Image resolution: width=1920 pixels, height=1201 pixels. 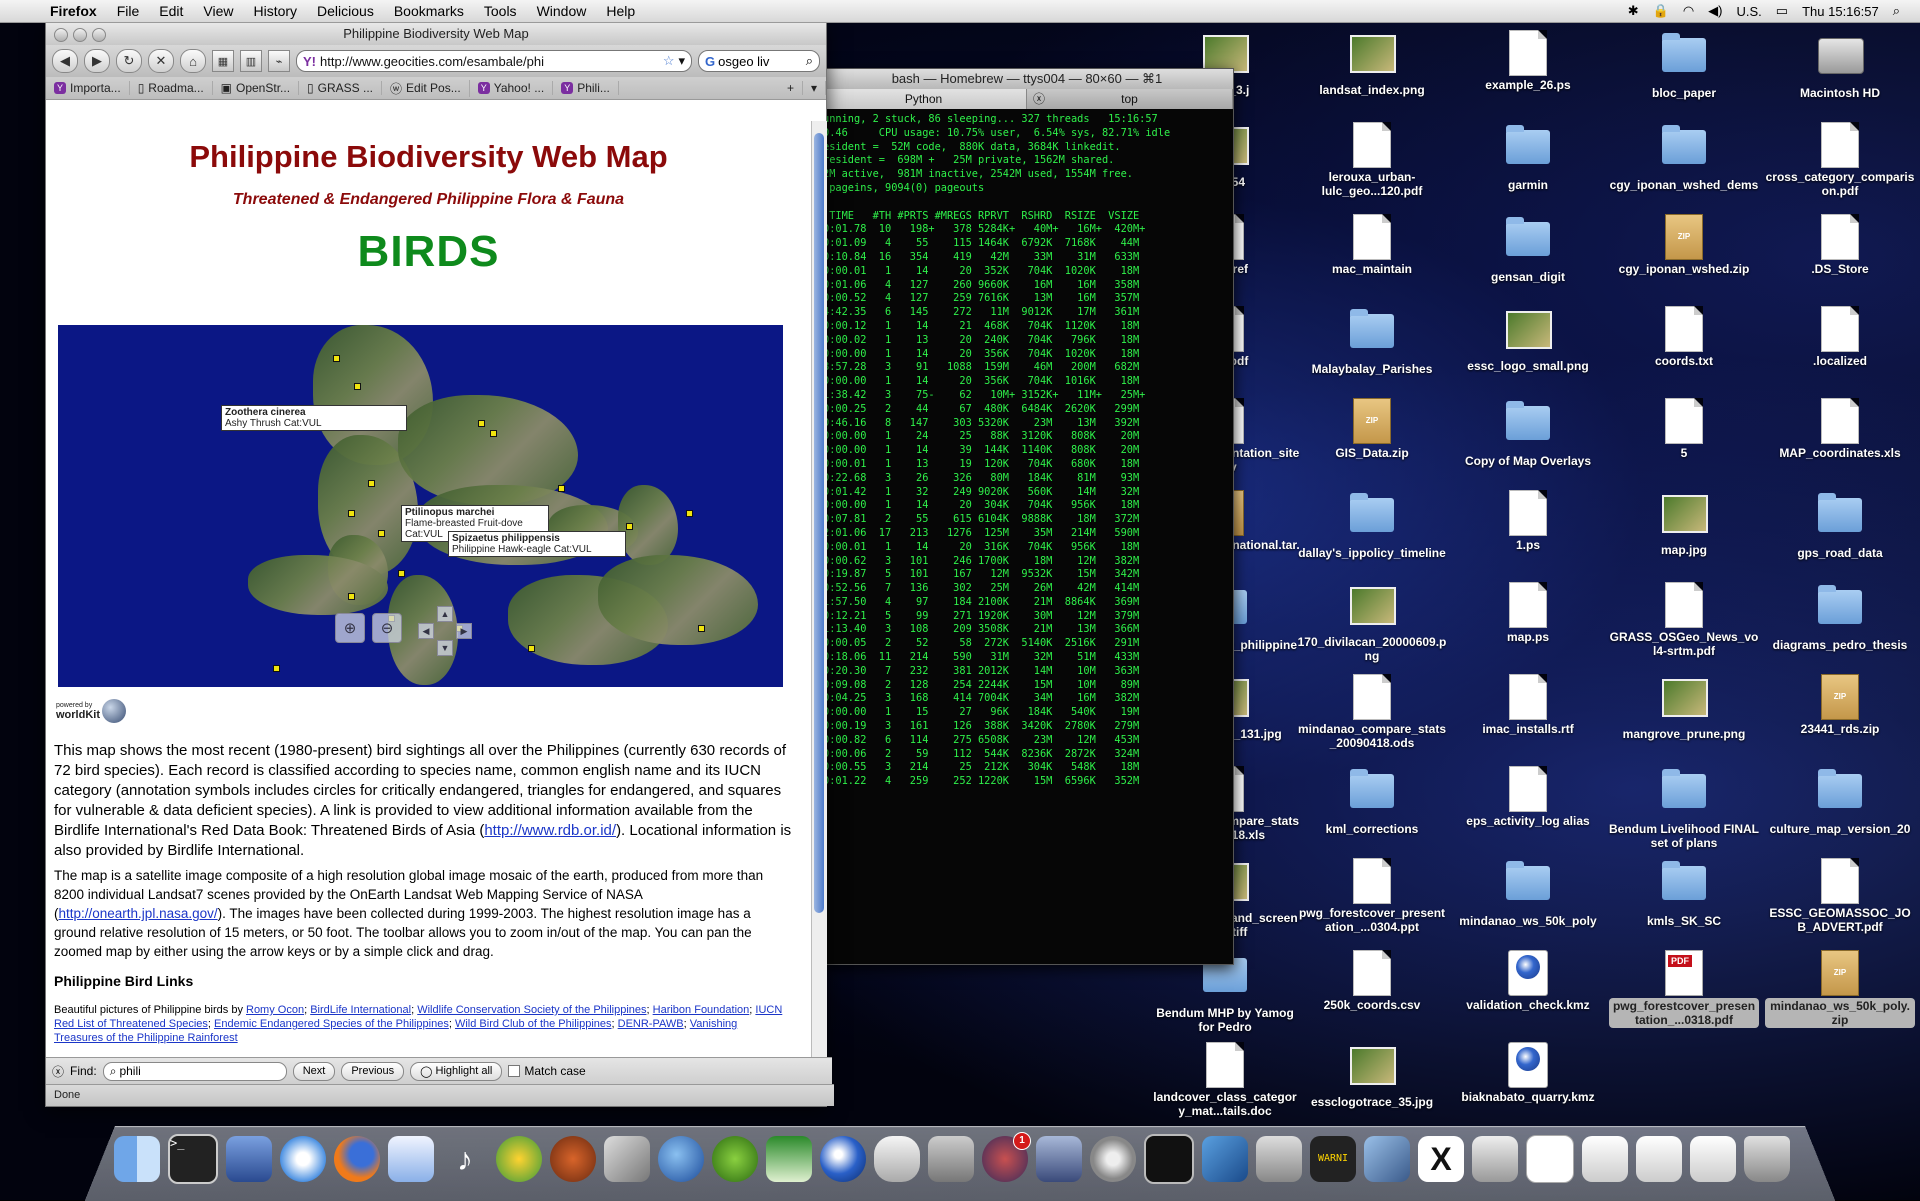 I want to click on link-romy-ocon: Romy Ocon, so click(x=275, y=1010).